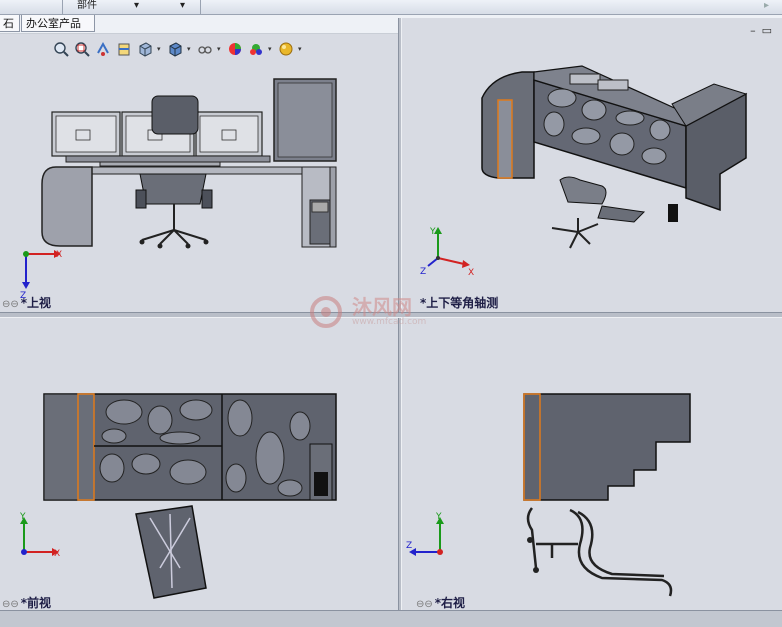 The width and height of the screenshot is (782, 627). What do you see at coordinates (41, 275) in the screenshot?
I see `coordinate-triad-icon: X Z` at bounding box center [41, 275].